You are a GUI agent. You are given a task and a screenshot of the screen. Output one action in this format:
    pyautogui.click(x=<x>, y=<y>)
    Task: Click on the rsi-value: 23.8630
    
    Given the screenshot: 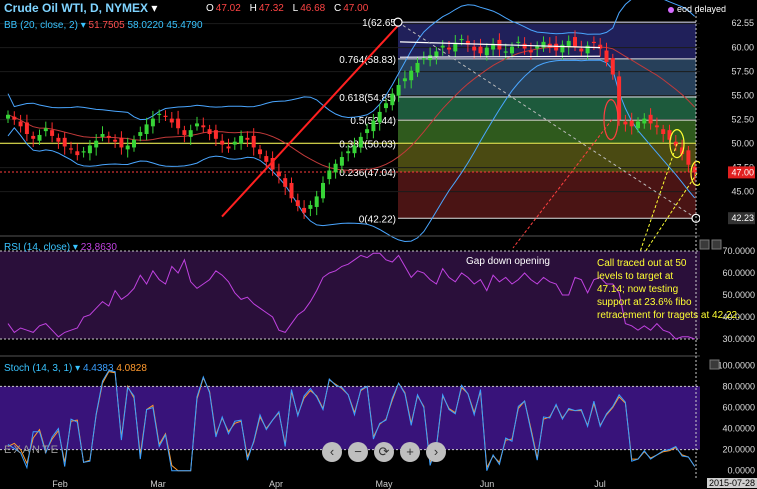 What is the action you would take?
    pyautogui.click(x=98, y=247)
    